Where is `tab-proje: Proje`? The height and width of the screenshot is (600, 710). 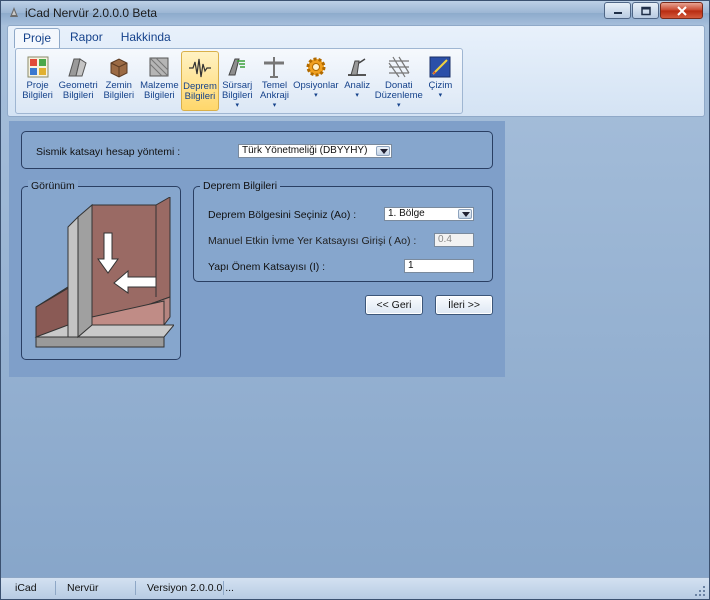 tab-proje: Proje is located at coordinates (37, 38).